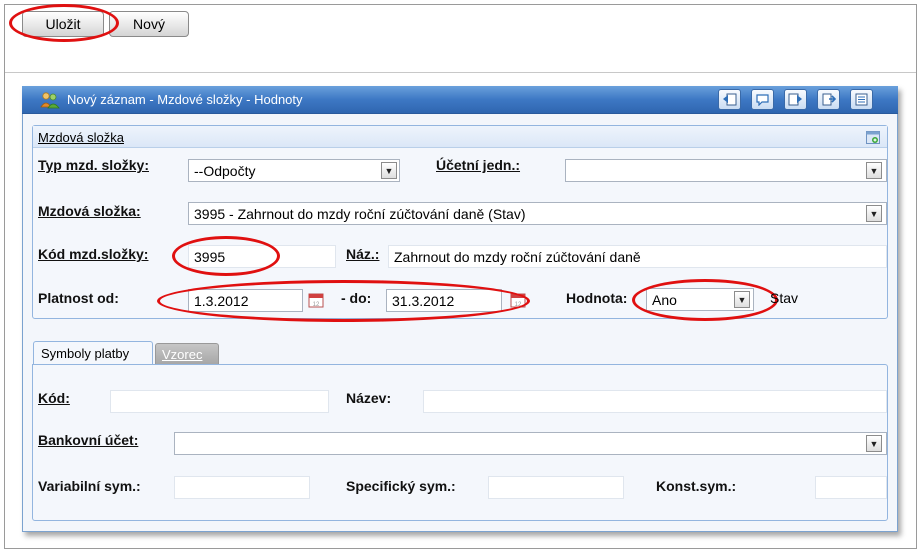 This screenshot has height=553, width=922. I want to click on ucetni-label: Účetní jedn.:, so click(478, 165).